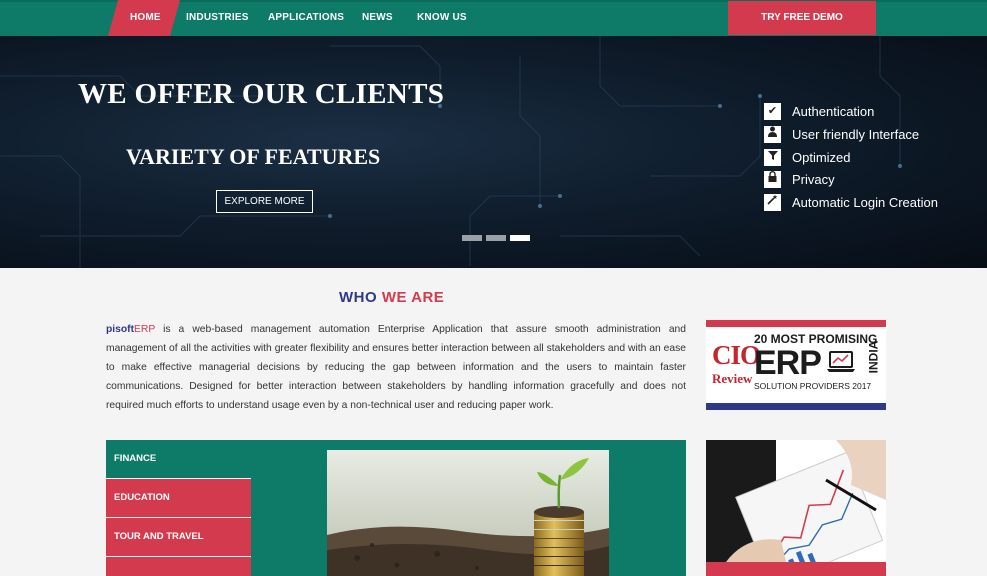 The width and height of the screenshot is (987, 576). What do you see at coordinates (178, 498) in the screenshot?
I see `industry-tab-education: EDUCATION` at bounding box center [178, 498].